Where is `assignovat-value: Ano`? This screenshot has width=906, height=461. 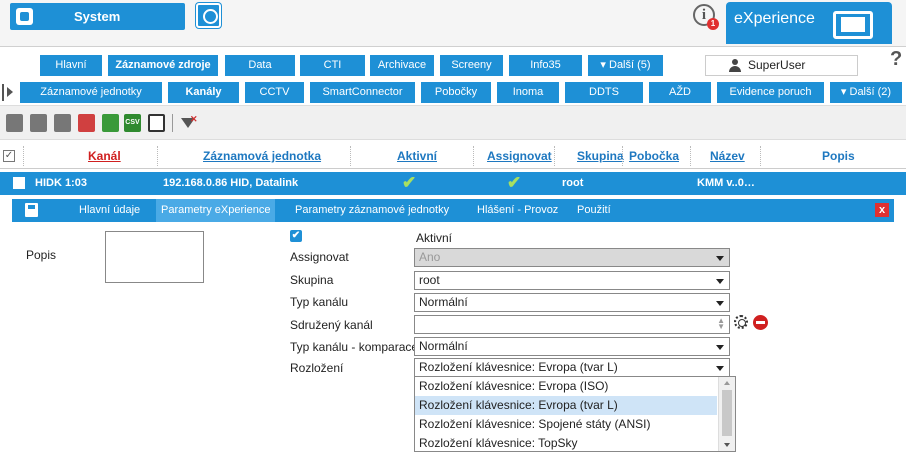 assignovat-value: Ano is located at coordinates (430, 257).